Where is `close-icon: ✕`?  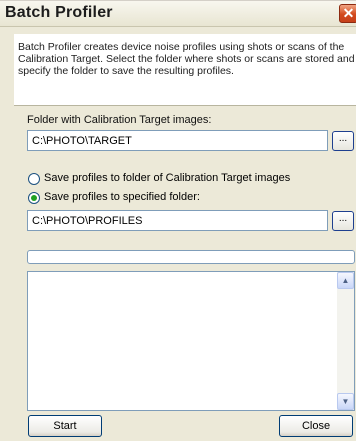 close-icon: ✕ is located at coordinates (348, 13).